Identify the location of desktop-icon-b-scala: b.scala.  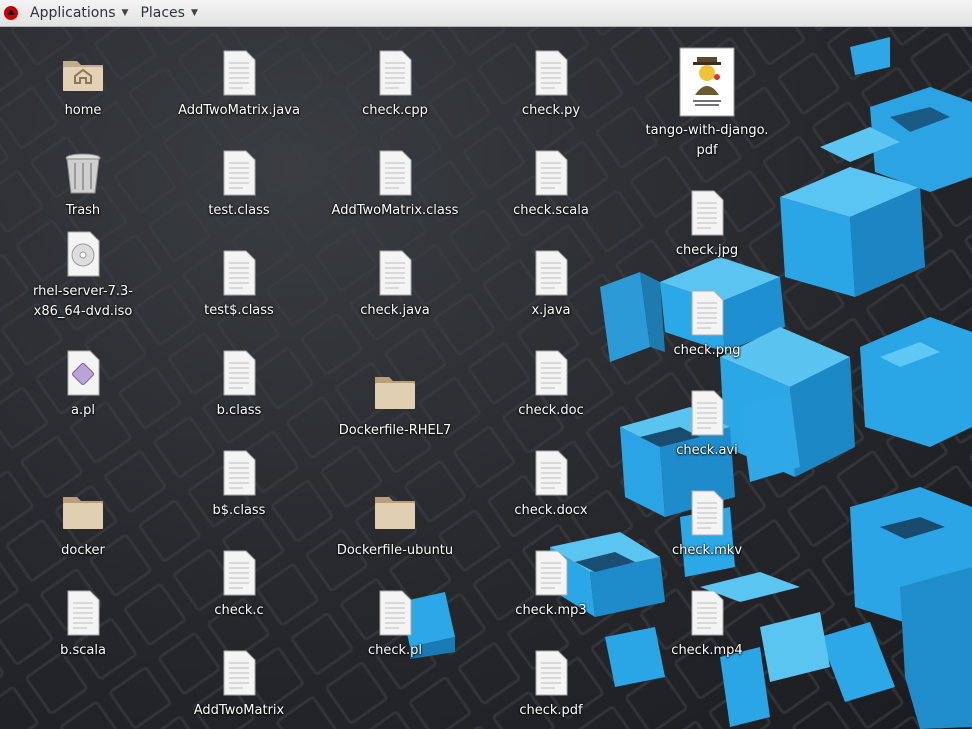
(83, 625).